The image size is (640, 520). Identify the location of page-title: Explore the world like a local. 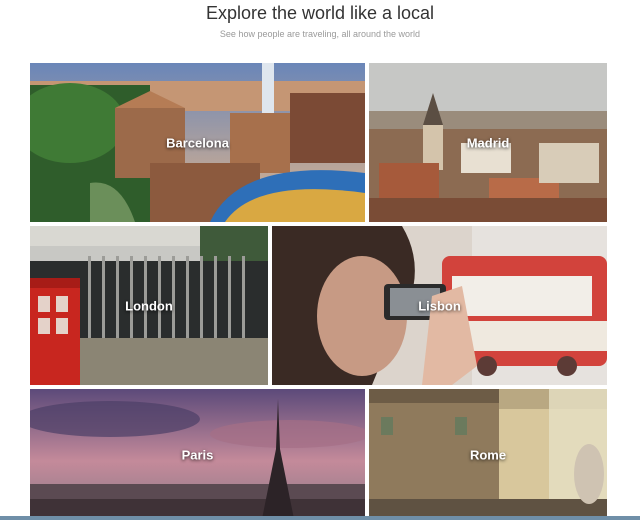
(320, 13).